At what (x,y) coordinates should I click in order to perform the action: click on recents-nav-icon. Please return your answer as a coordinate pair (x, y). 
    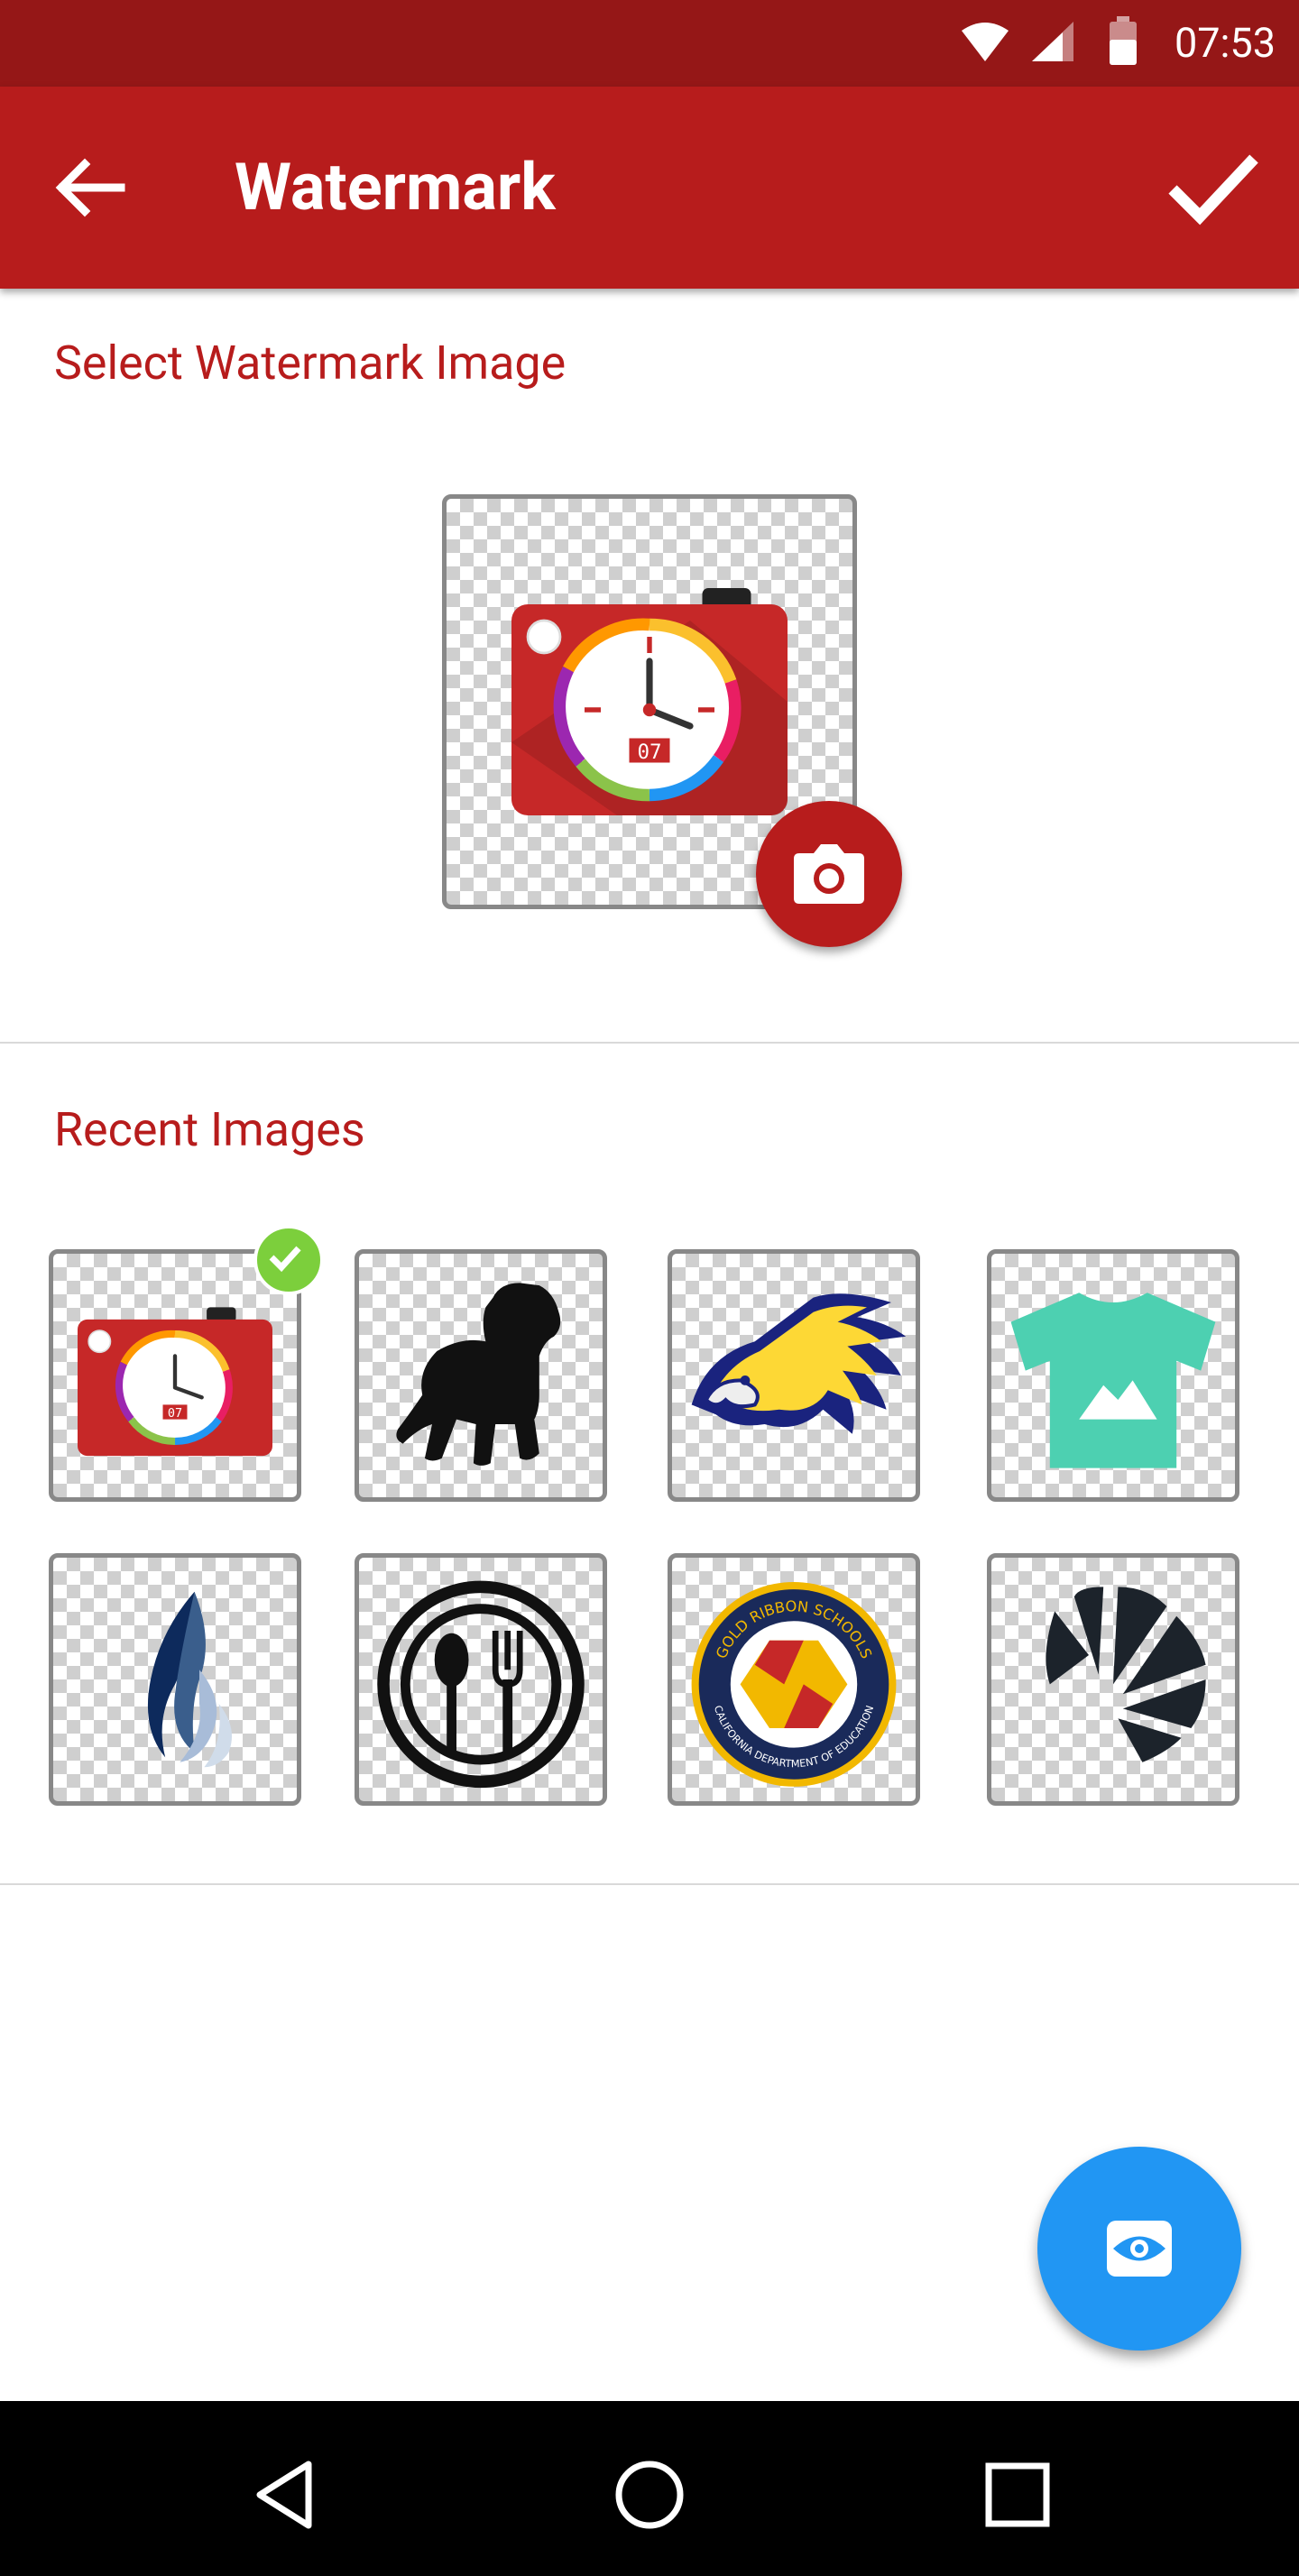
    Looking at the image, I should click on (1017, 2495).